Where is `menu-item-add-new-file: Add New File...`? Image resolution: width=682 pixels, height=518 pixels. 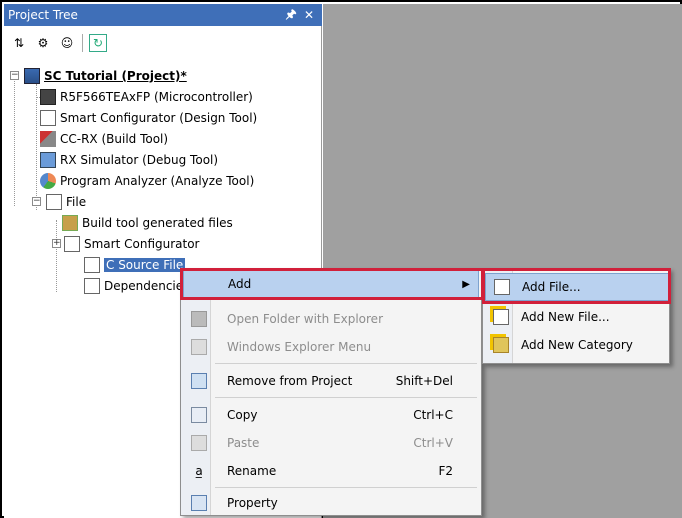
menu-item-add-new-file: Add New File... is located at coordinates (577, 317).